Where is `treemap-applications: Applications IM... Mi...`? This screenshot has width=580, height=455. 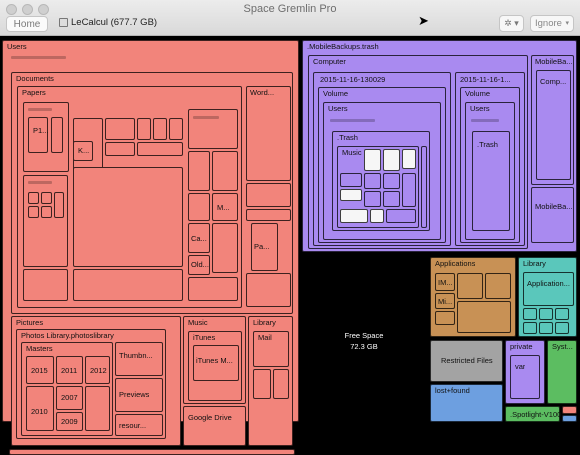 treemap-applications: Applications IM... Mi... is located at coordinates (473, 297).